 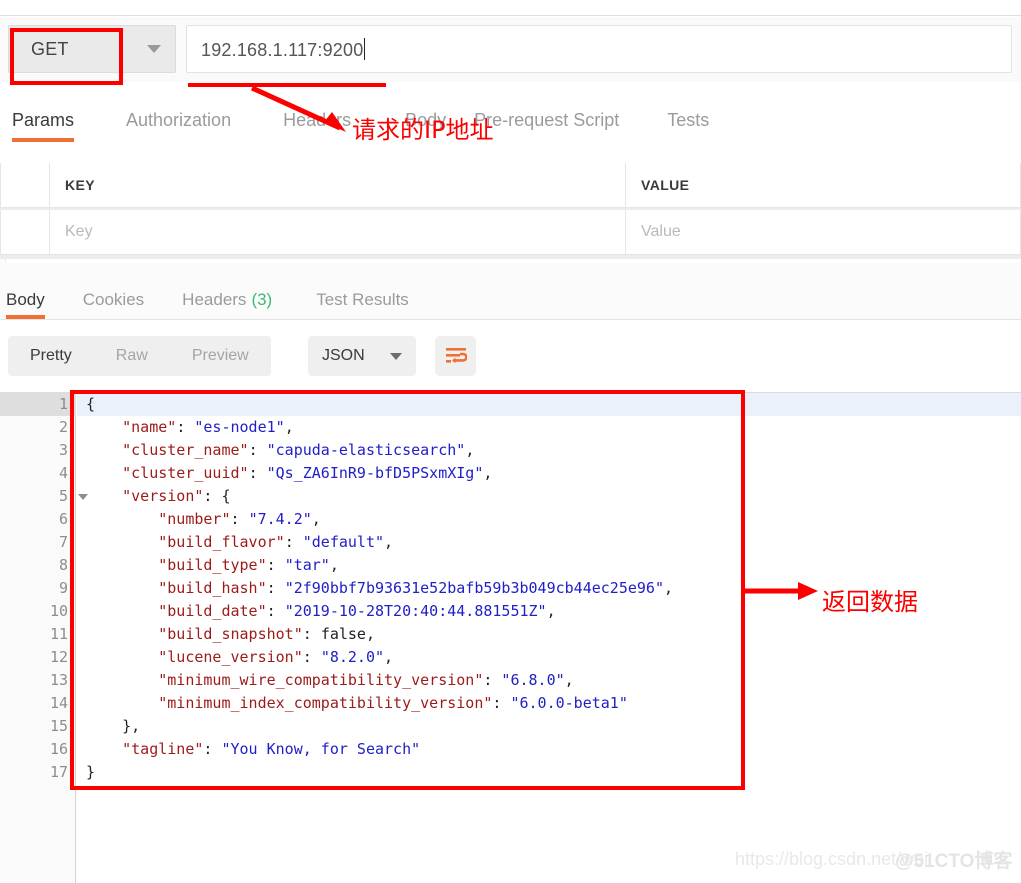 What do you see at coordinates (63, 427) in the screenshot?
I see `line-number: 2` at bounding box center [63, 427].